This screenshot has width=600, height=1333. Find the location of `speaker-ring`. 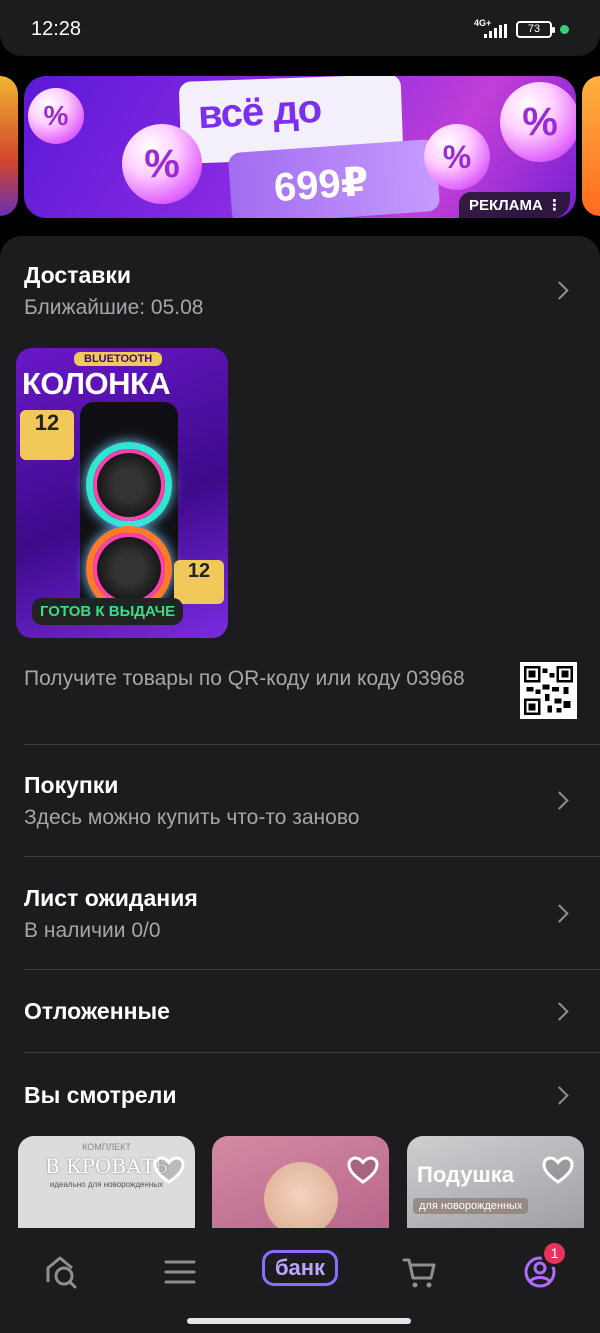

speaker-ring is located at coordinates (129, 485).